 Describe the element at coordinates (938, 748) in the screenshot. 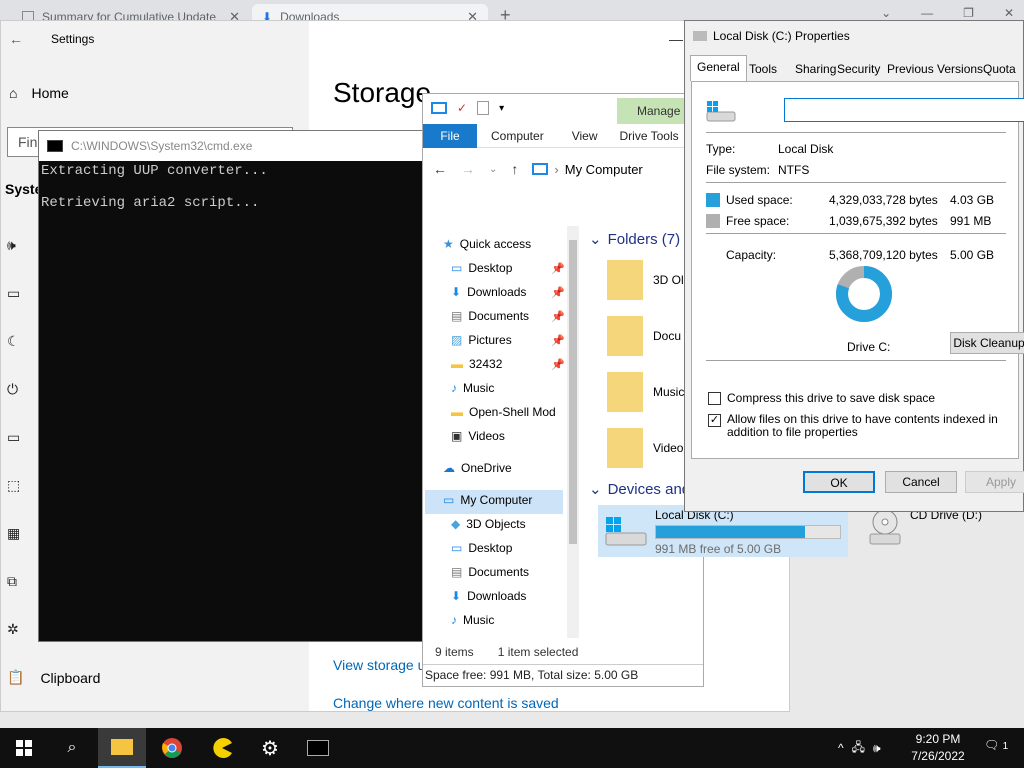

I see `clock: 9:20 PM 7/26/2022` at that location.